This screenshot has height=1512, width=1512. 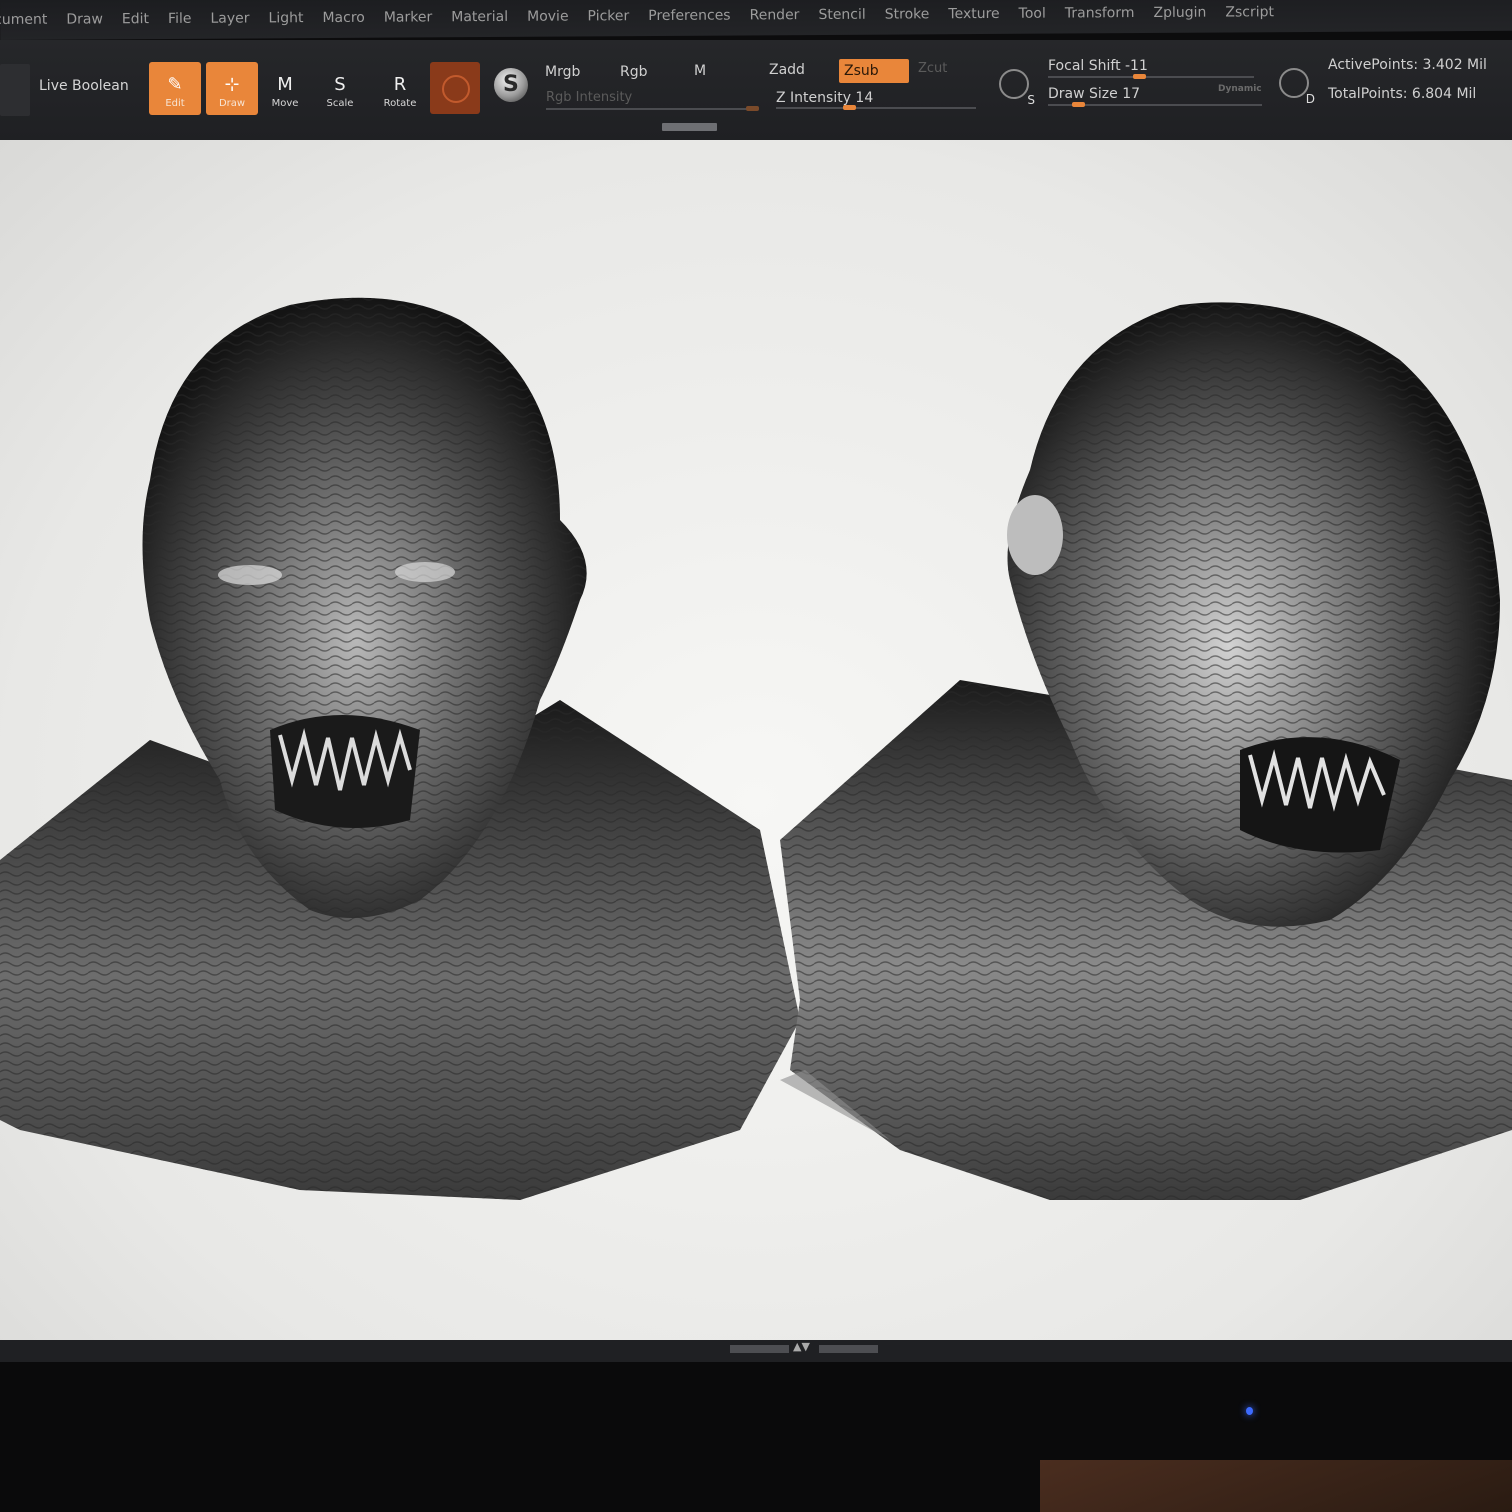 What do you see at coordinates (608, 16) in the screenshot?
I see `menu-picker: Picker` at bounding box center [608, 16].